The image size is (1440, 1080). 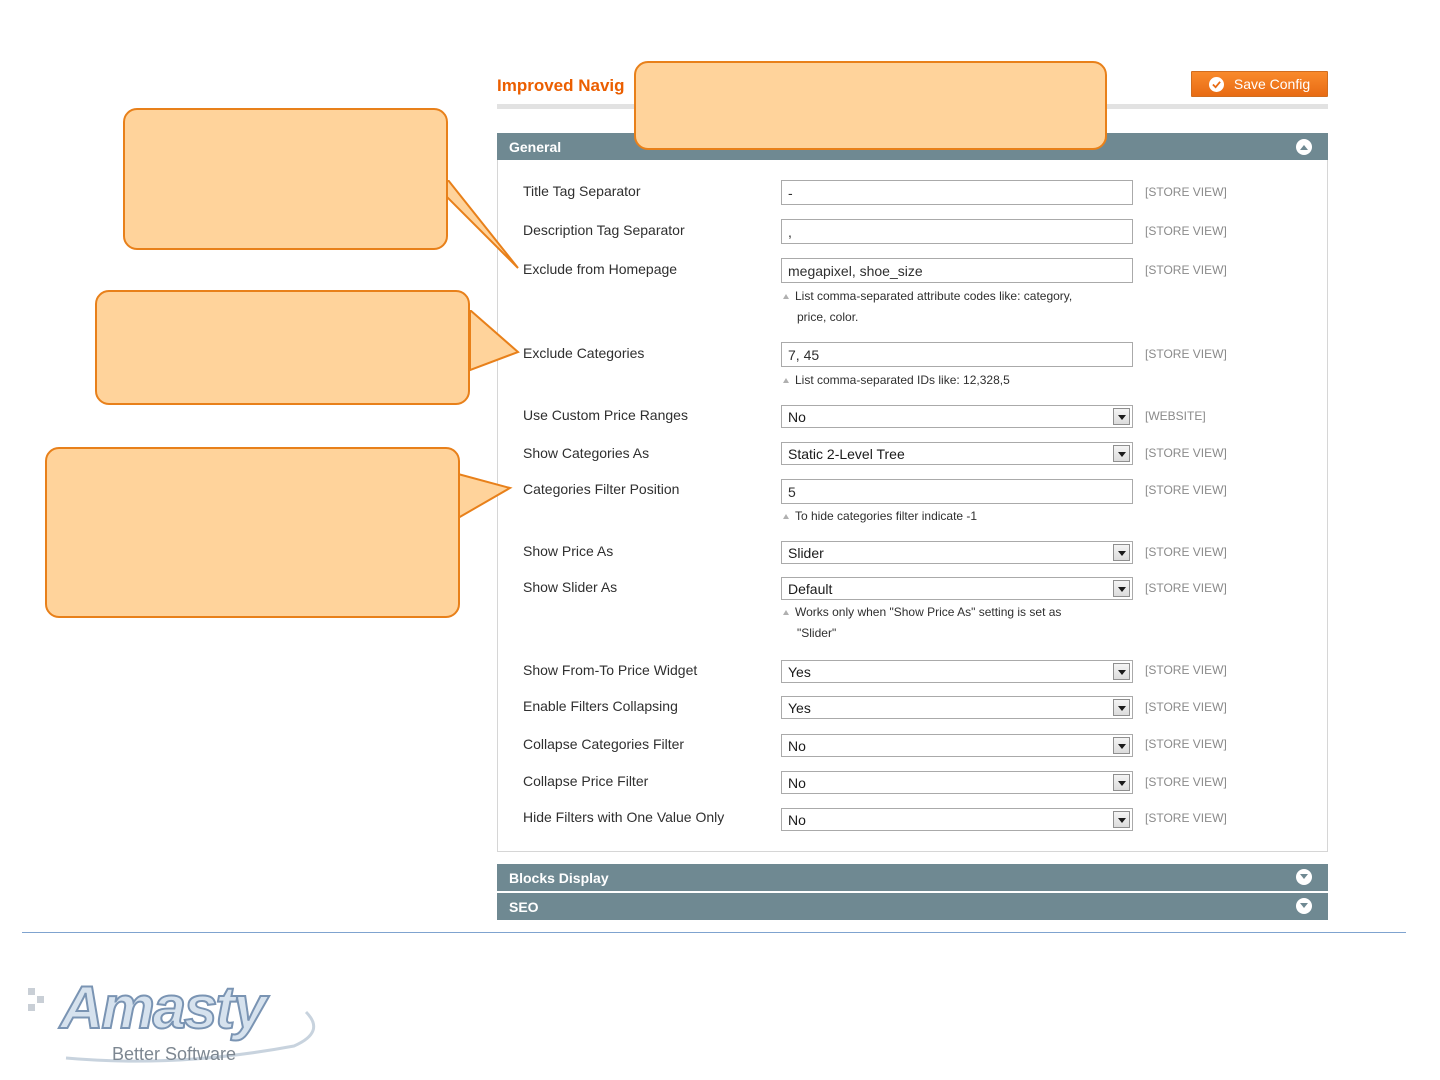 I want to click on collapse-up-icon, so click(x=1304, y=147).